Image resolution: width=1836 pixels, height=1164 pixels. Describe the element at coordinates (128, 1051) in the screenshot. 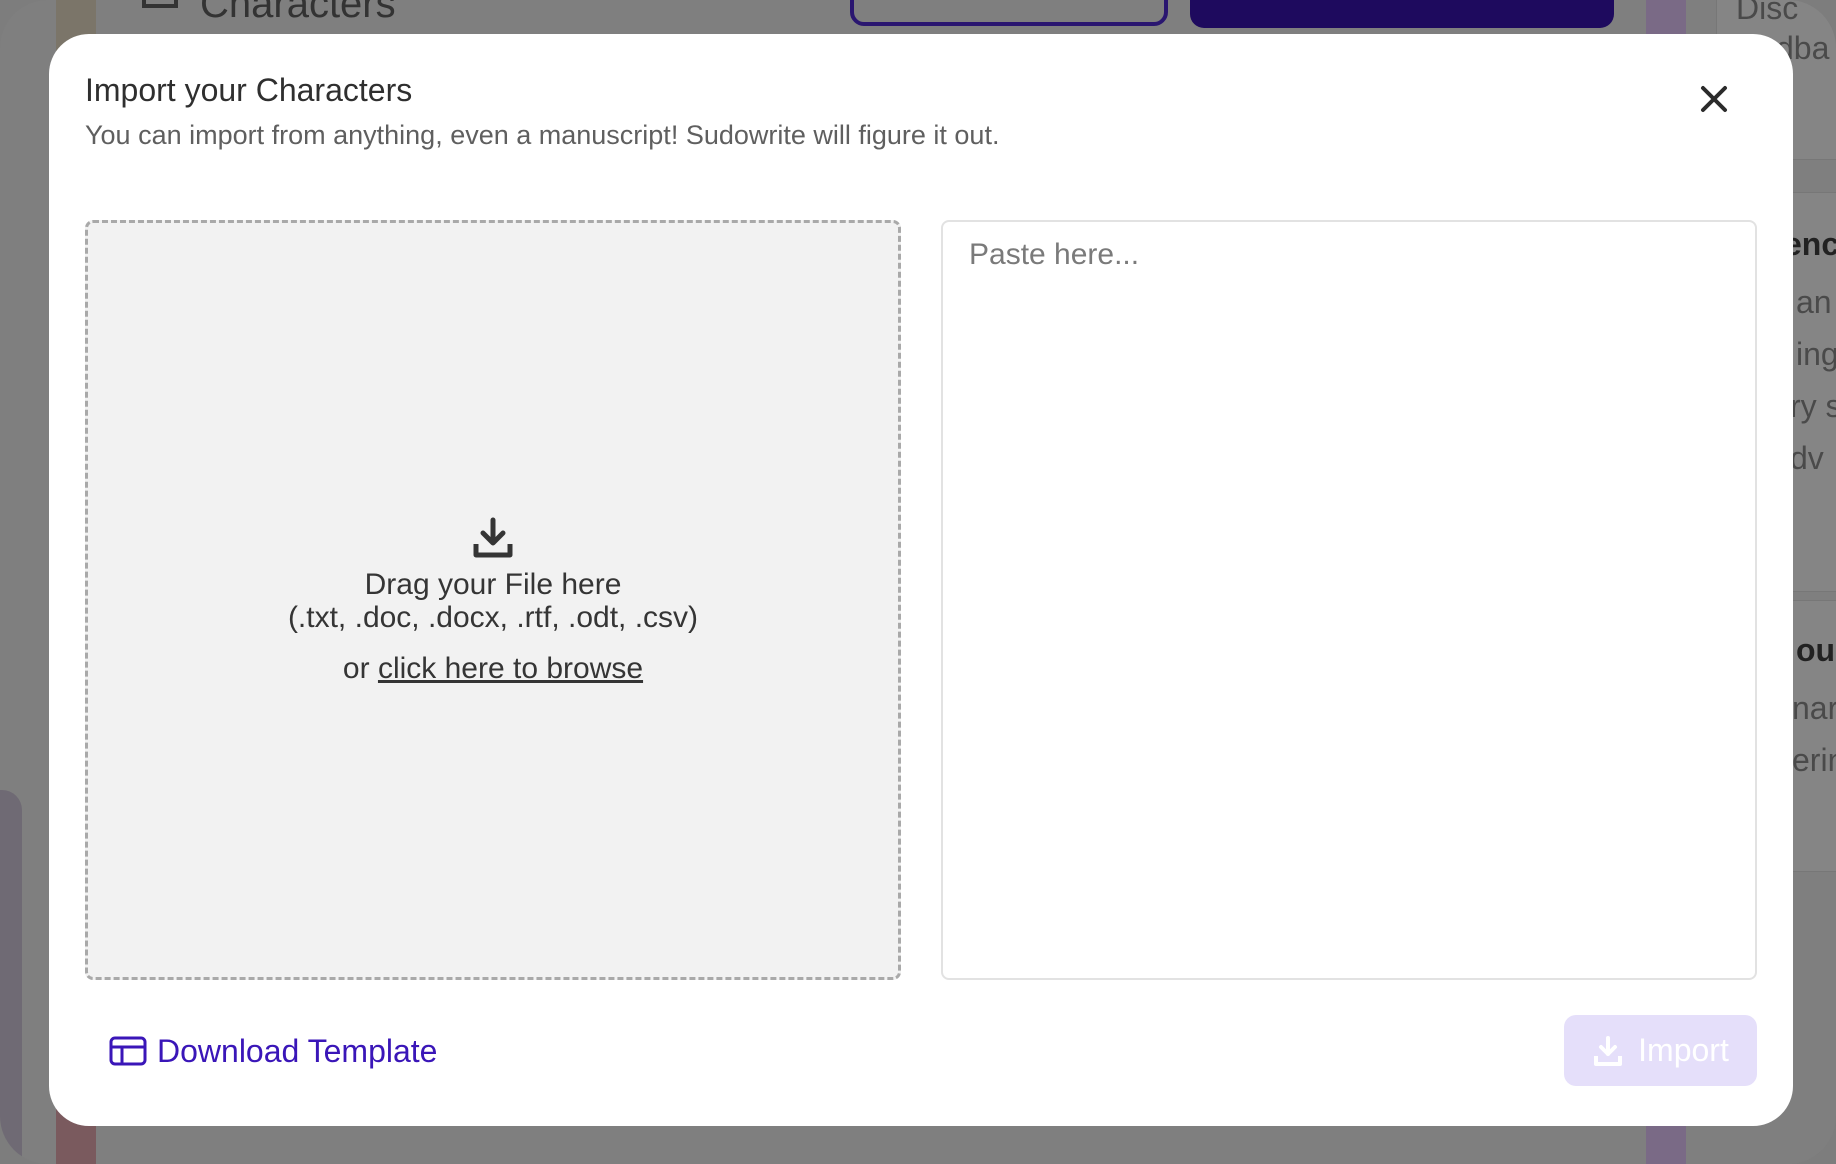

I see `table-icon` at that location.